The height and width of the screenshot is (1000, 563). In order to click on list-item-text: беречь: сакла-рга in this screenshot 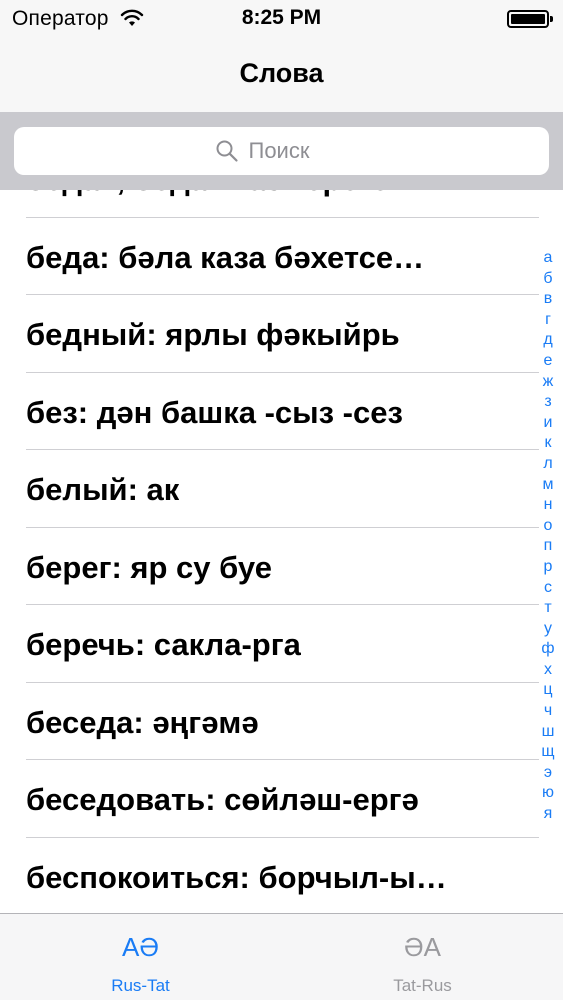, I will do `click(163, 644)`.